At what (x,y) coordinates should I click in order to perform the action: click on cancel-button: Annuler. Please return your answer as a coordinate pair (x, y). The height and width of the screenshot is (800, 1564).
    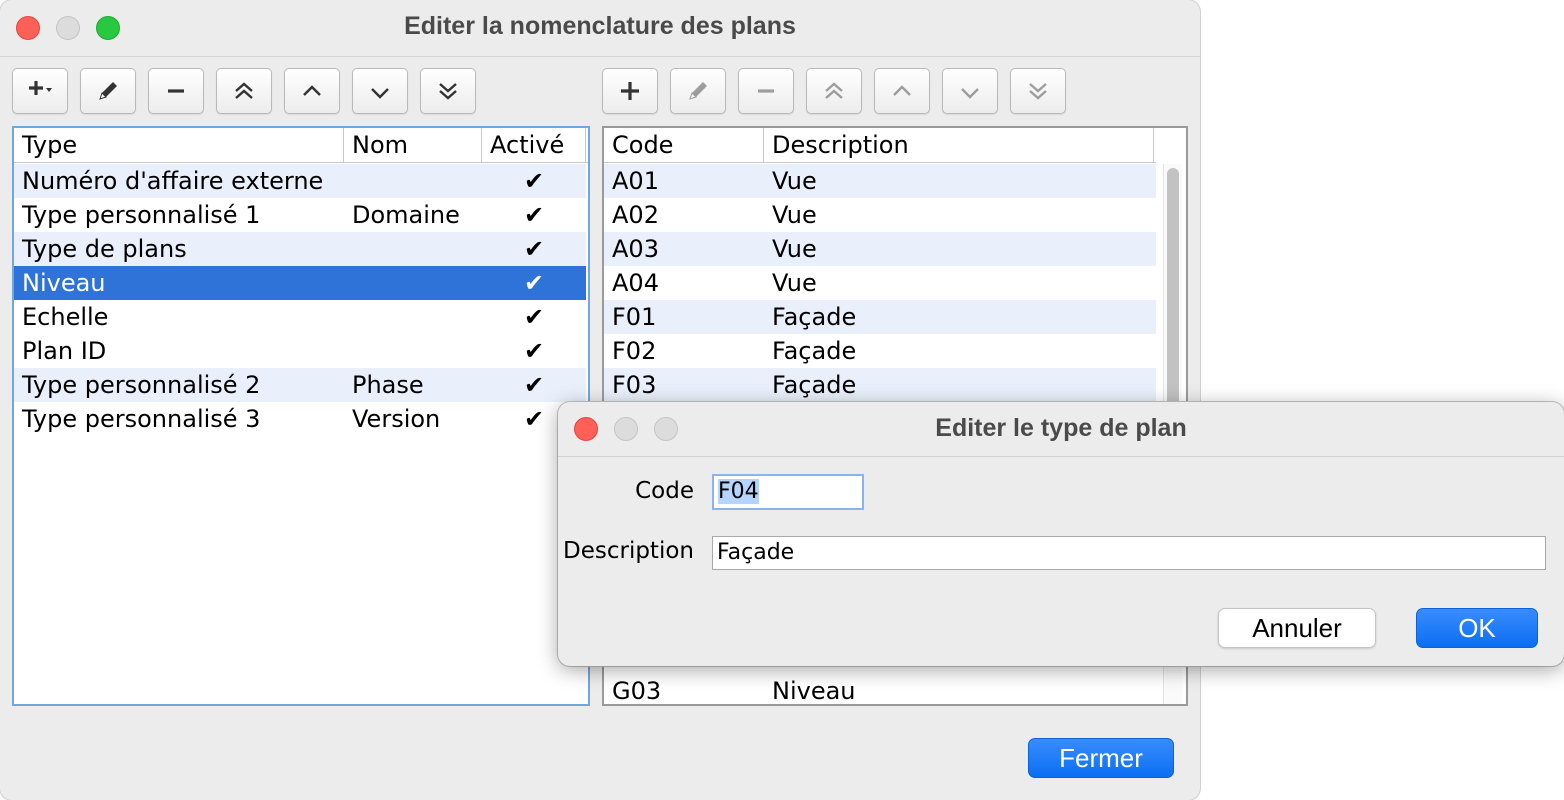
    Looking at the image, I should click on (1297, 628).